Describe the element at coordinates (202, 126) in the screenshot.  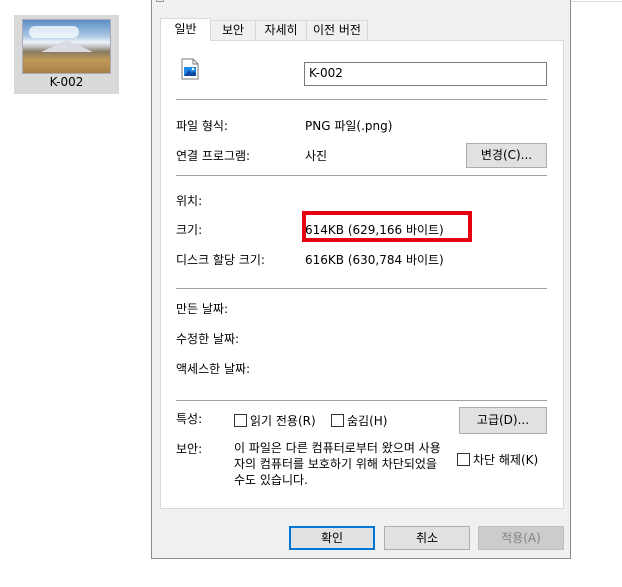
I see `file-type-label: 파일 형식:` at that location.